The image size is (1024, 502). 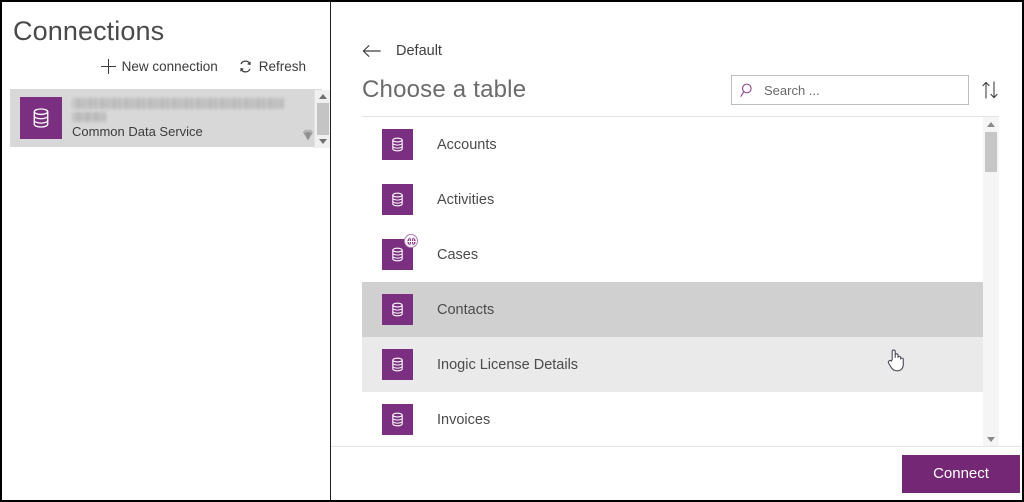 I want to click on plus-icon, so click(x=108, y=66).